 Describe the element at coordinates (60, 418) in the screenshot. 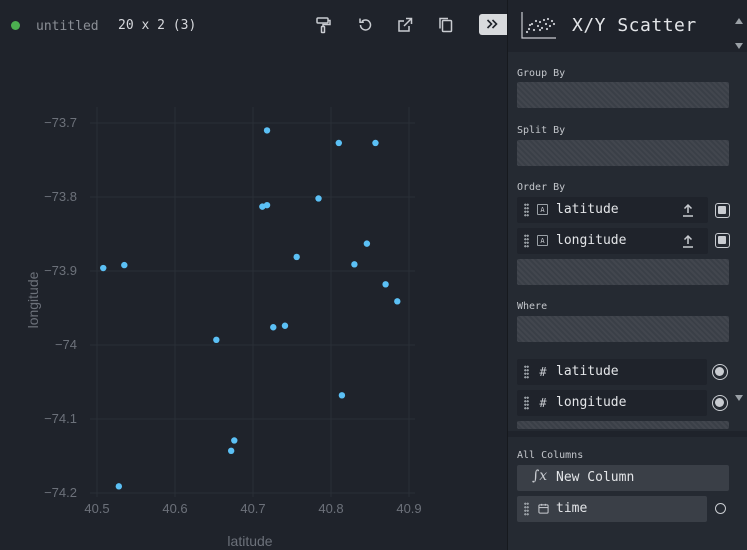

I see `y-tick-label: −74.1` at that location.